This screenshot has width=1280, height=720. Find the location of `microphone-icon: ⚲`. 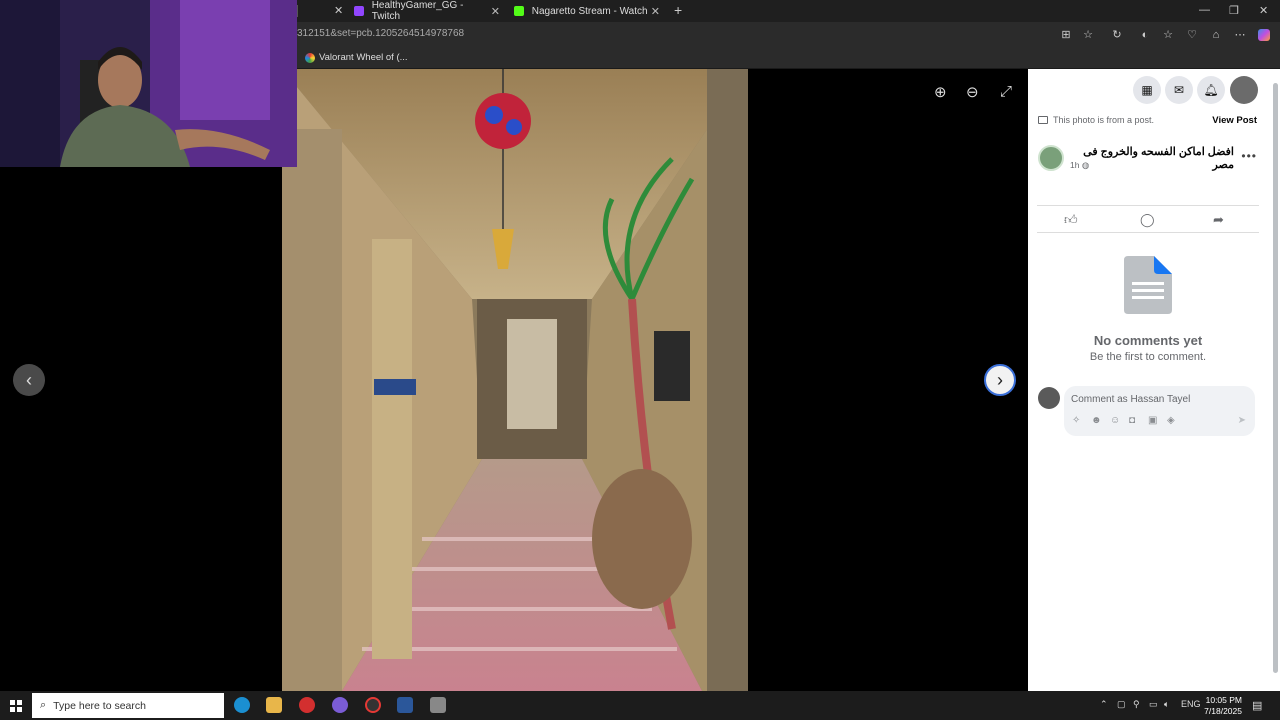

microphone-icon: ⚲ is located at coordinates (1136, 704).